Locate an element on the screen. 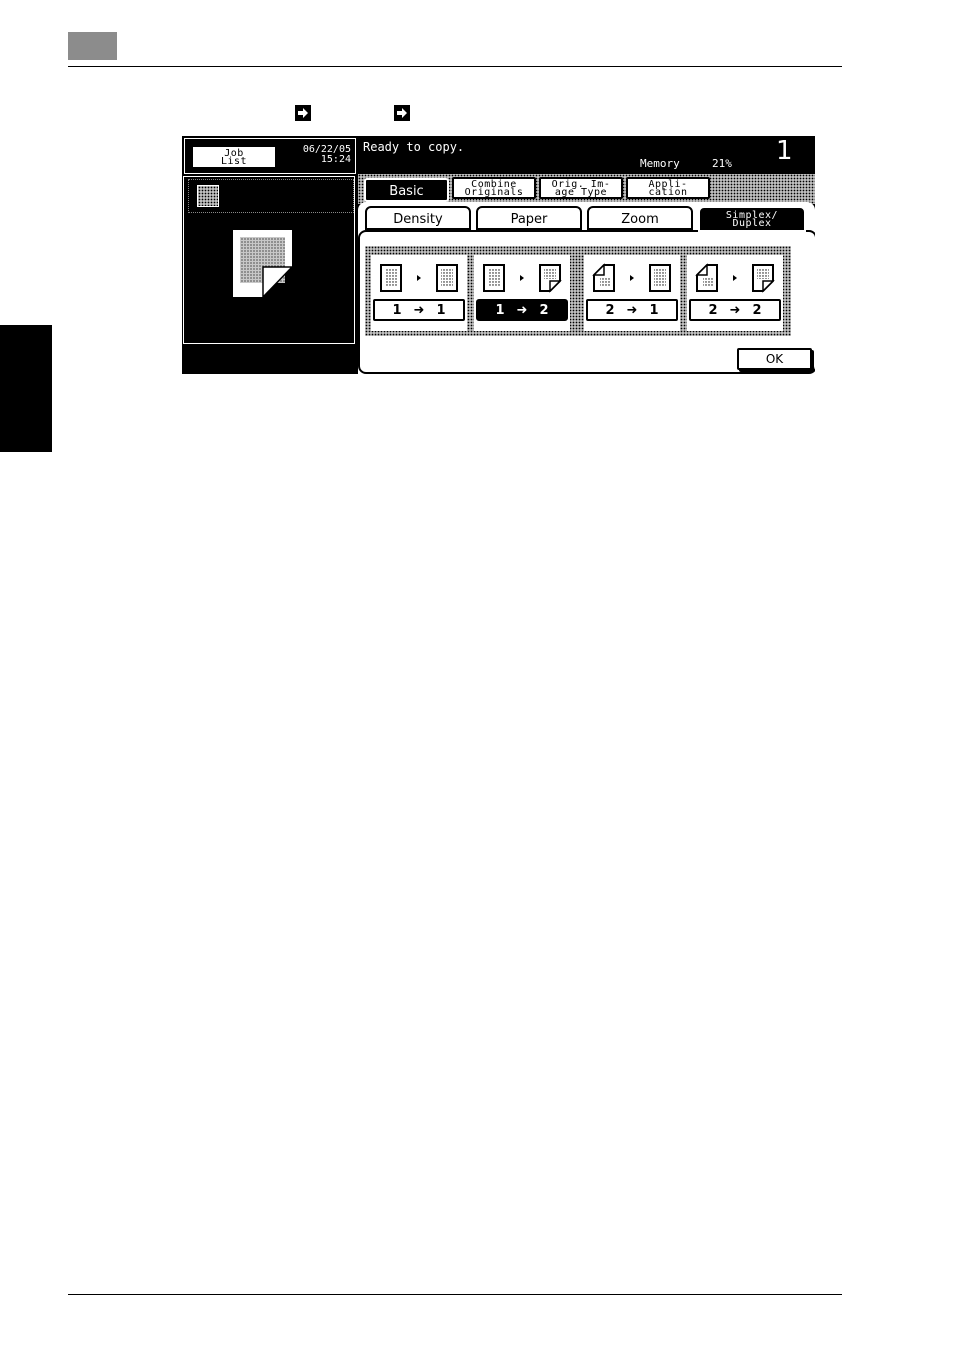 This screenshot has height=1351, width=954. tab-simplex-duplex: Simplex/ Duplex is located at coordinates (752, 219).